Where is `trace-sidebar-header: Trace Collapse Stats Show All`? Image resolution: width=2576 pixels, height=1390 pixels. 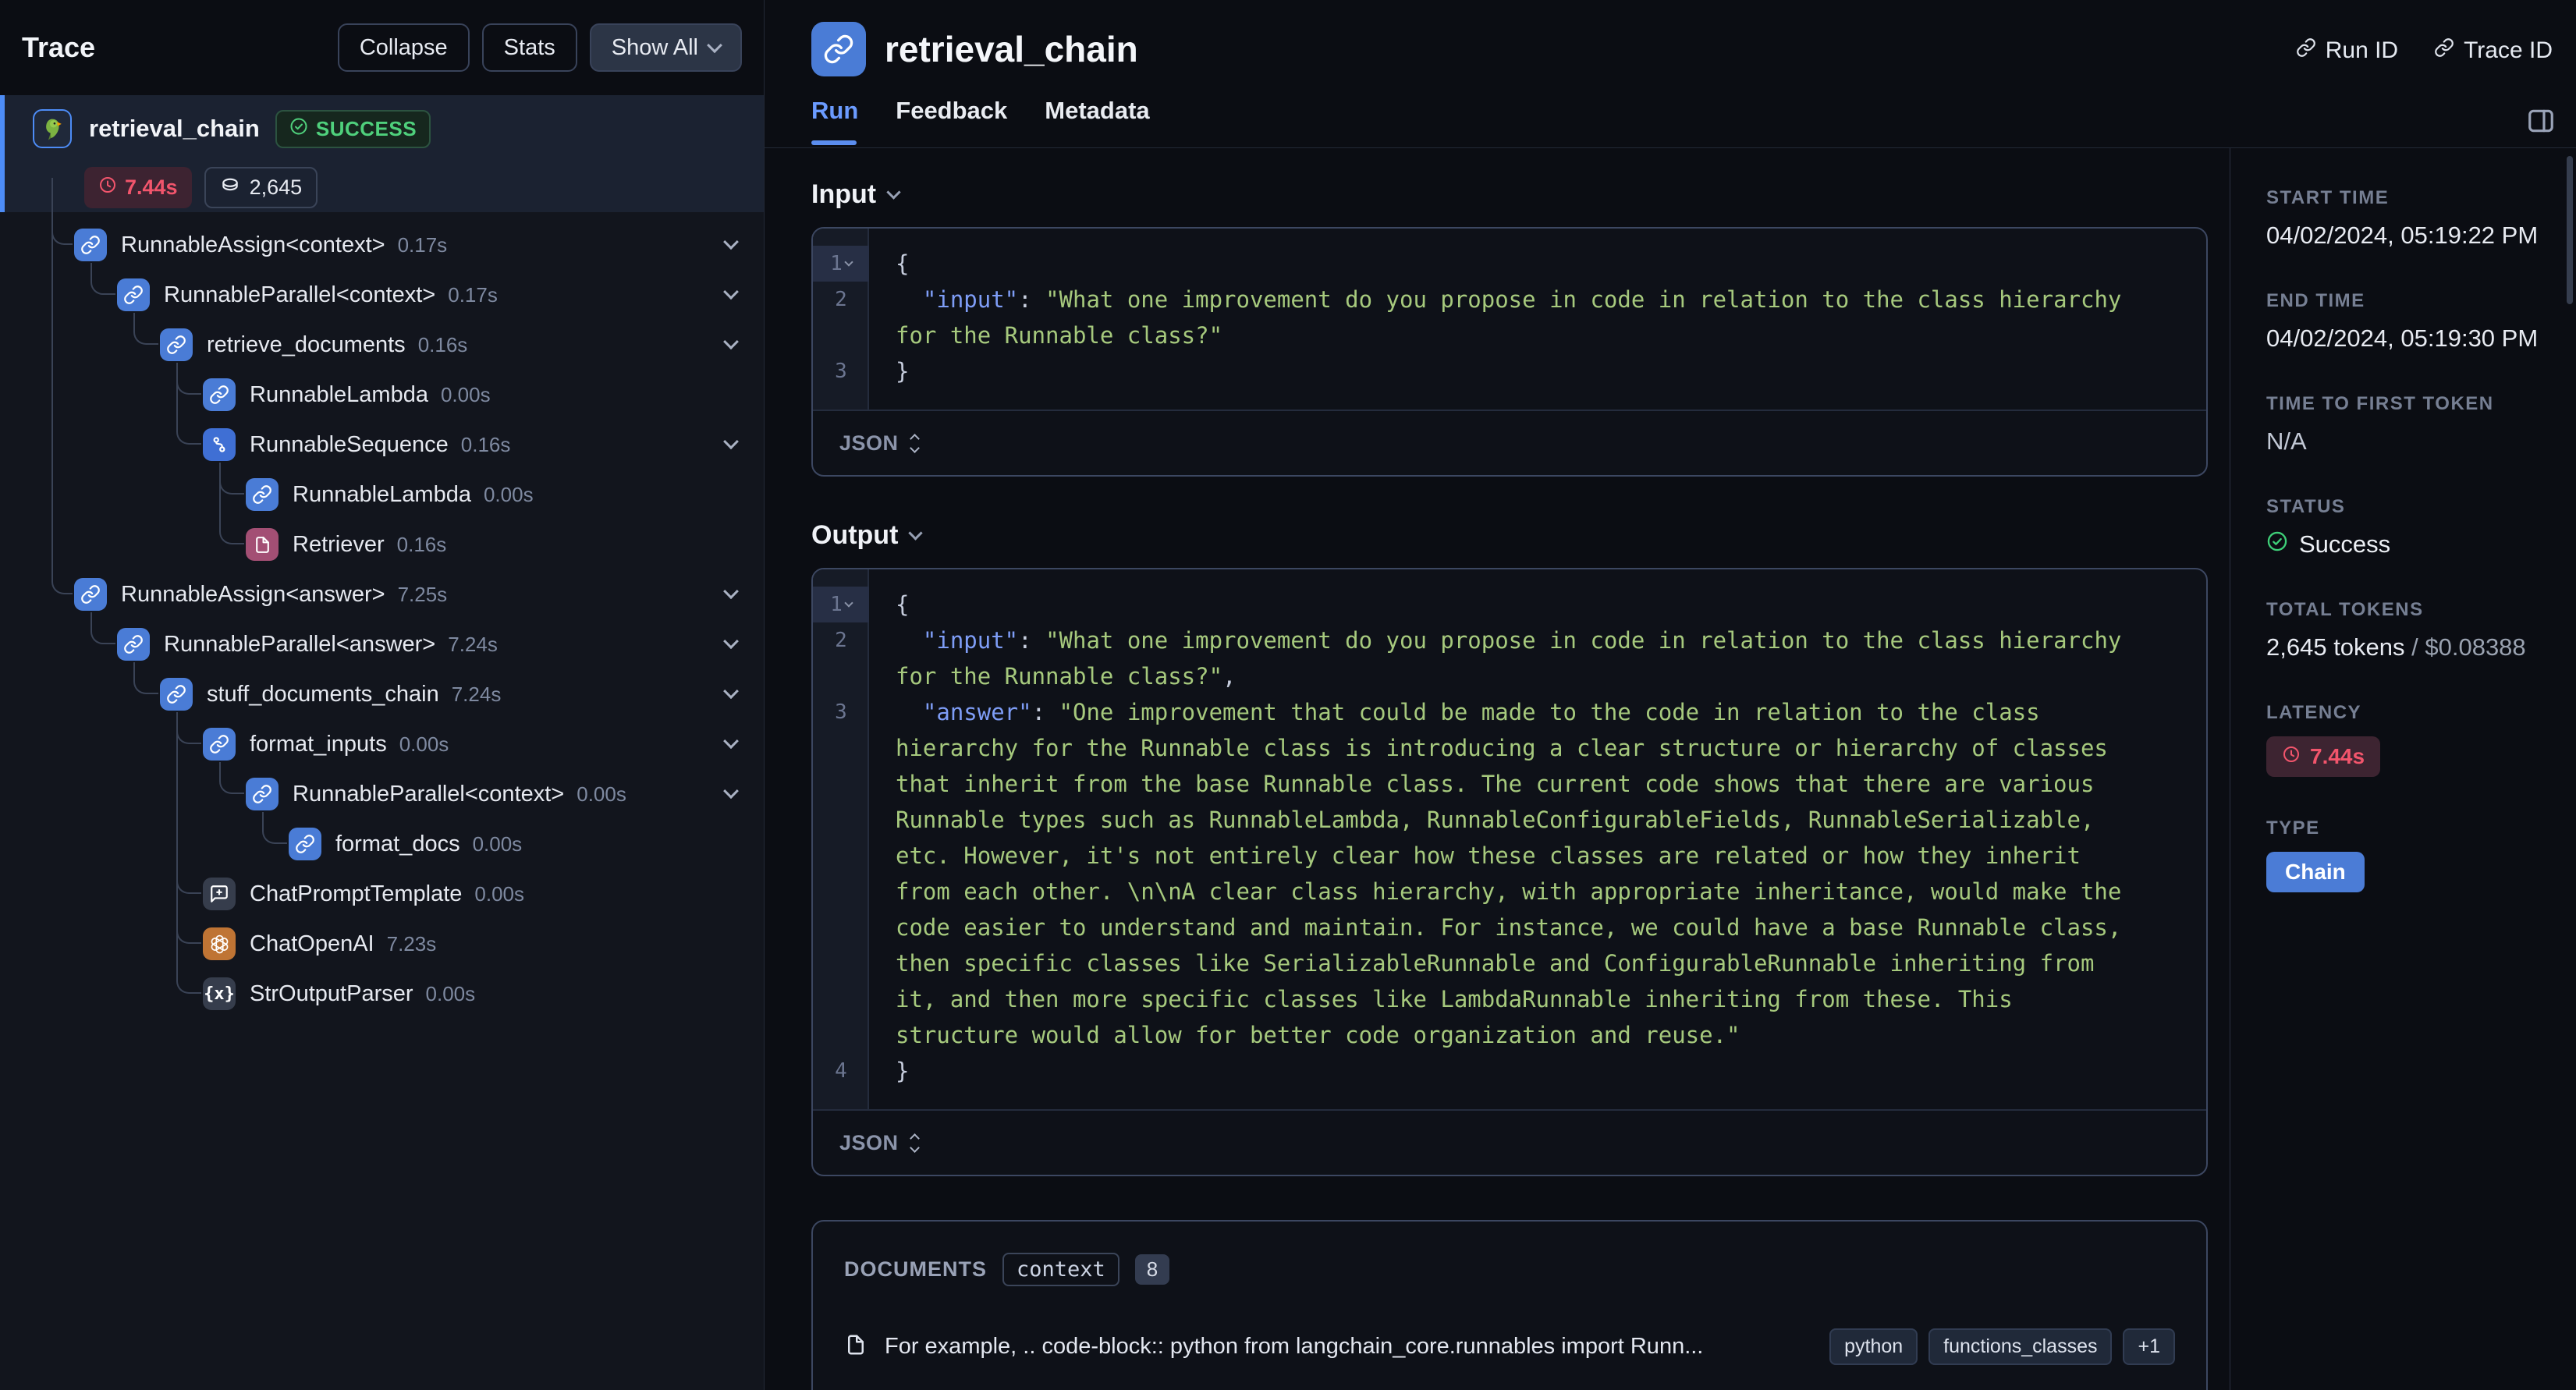 trace-sidebar-header: Trace Collapse Stats Show All is located at coordinates (382, 47).